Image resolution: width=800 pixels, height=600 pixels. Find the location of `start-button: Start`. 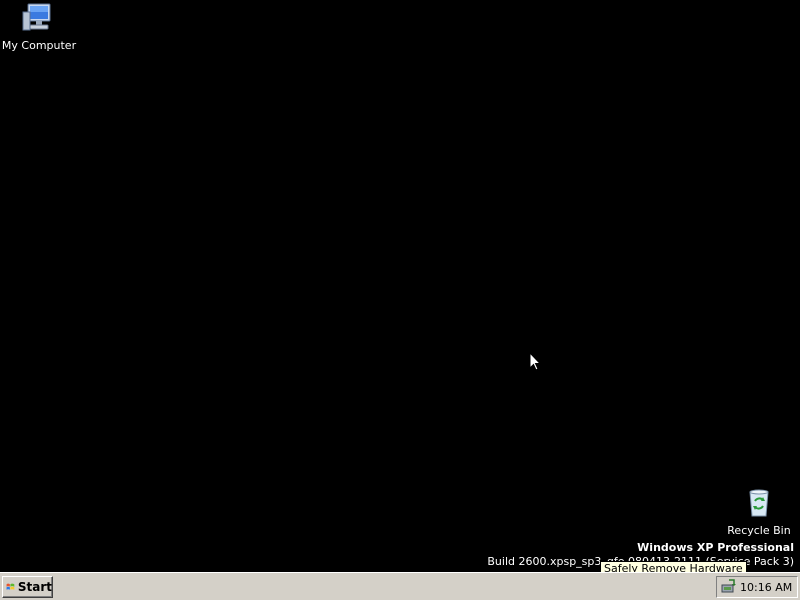

start-button: Start is located at coordinates (27, 587).